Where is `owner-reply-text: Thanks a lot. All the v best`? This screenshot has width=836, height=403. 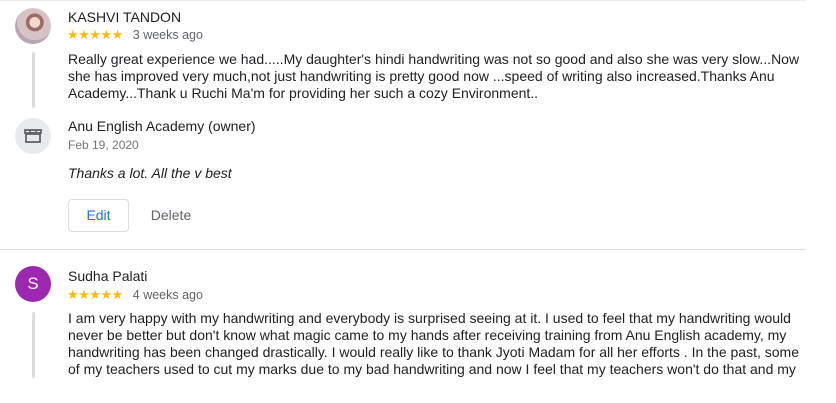
owner-reply-text: Thanks a lot. All the v best is located at coordinates (150, 173).